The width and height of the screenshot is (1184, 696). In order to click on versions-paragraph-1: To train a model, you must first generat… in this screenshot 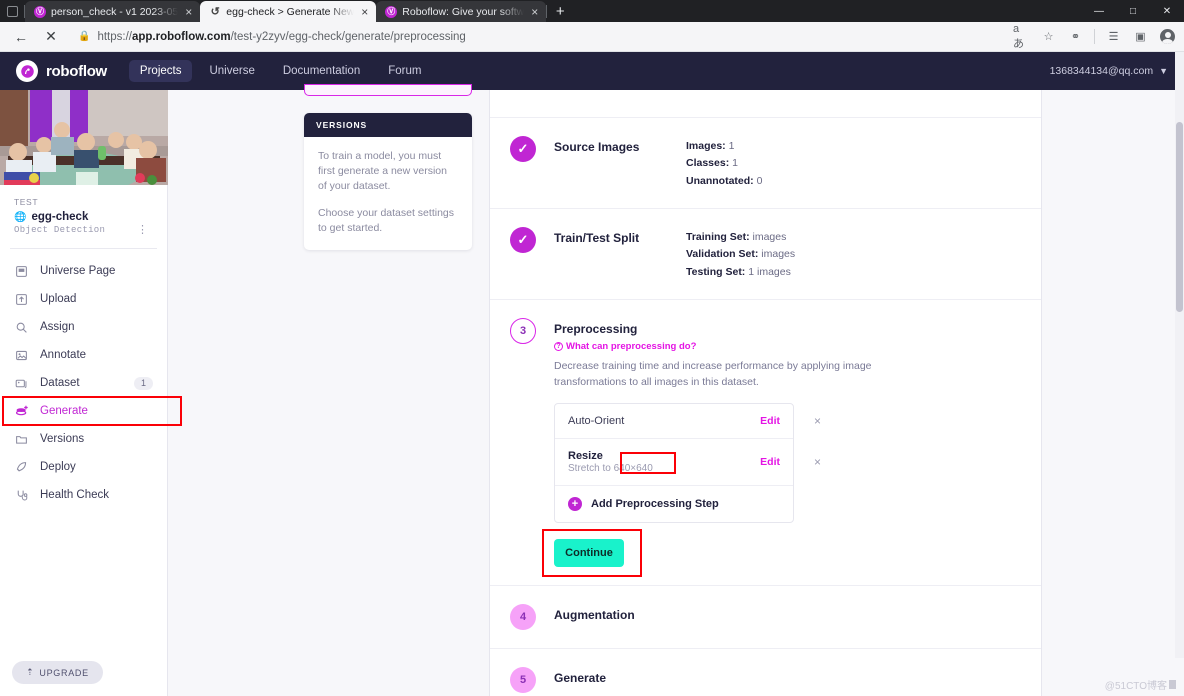, I will do `click(382, 171)`.